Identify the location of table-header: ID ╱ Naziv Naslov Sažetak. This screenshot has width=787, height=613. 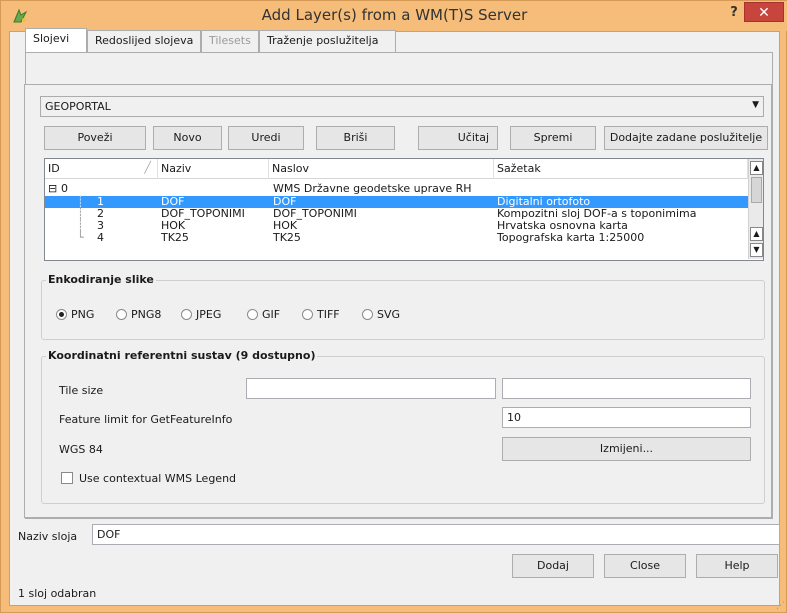
(396, 169).